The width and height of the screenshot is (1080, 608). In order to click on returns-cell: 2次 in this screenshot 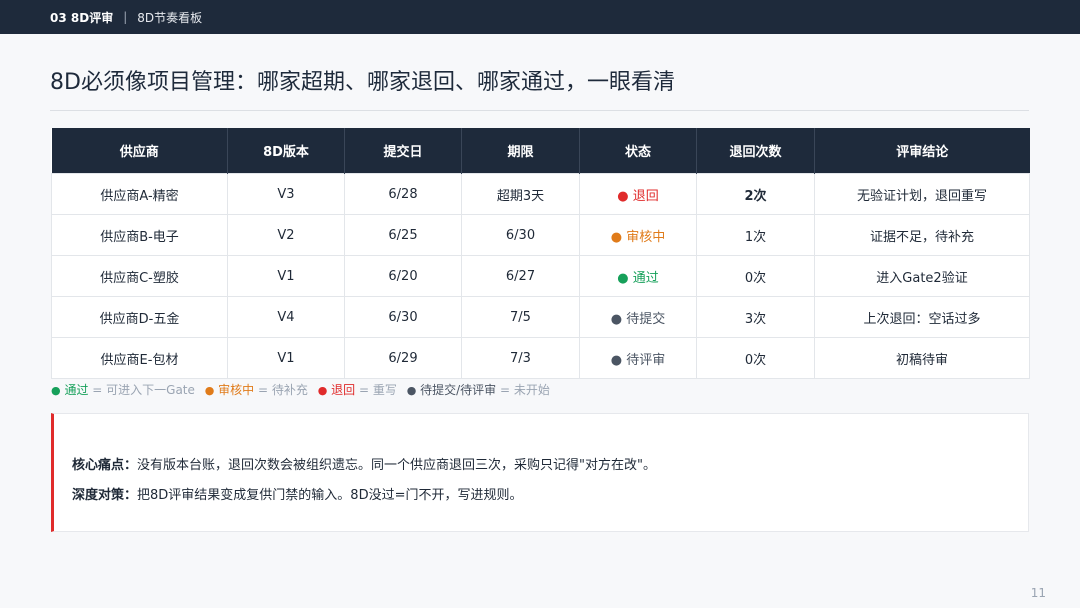, I will do `click(755, 194)`.